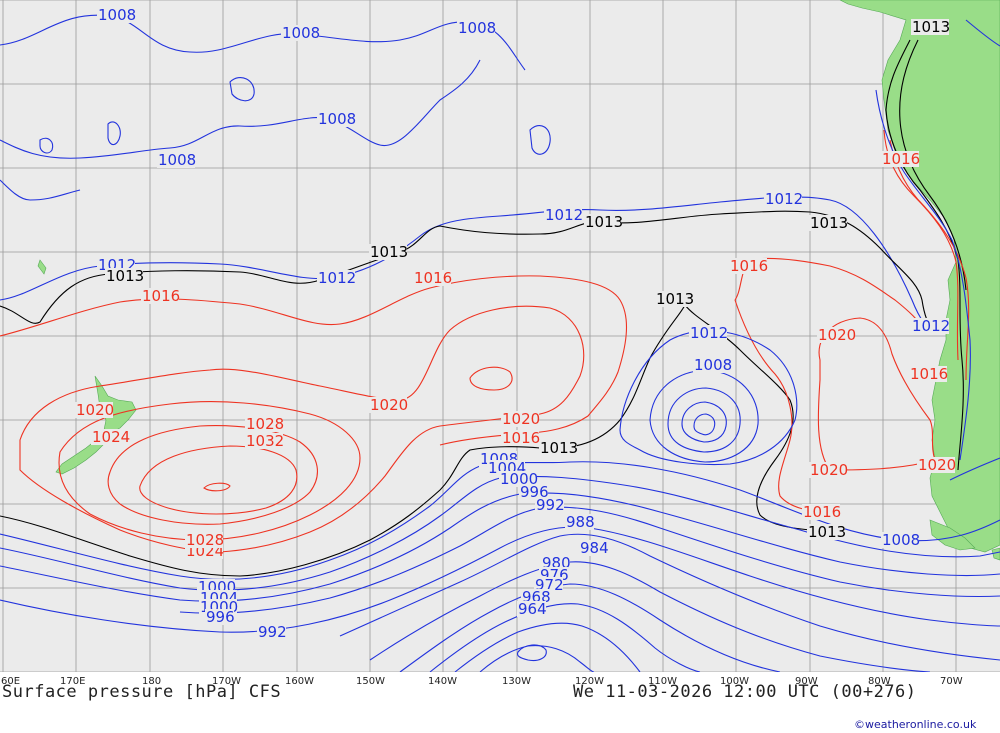 This screenshot has height=733, width=1000. I want to click on isobar-label-984: 984, so click(594, 548).